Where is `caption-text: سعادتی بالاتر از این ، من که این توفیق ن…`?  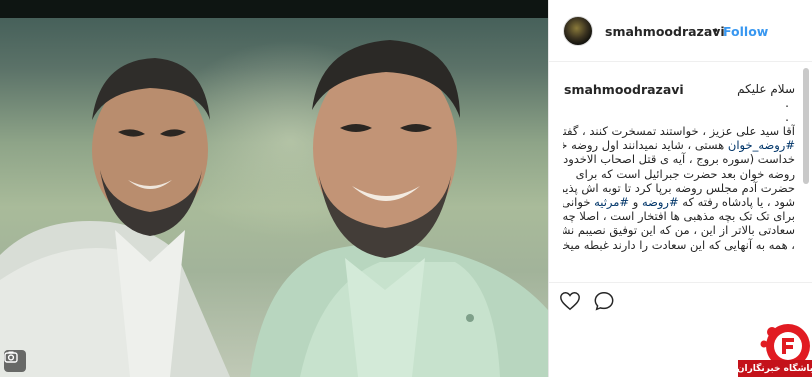 caption-text: سعادتی بالاتر از این ، من که این توفیق ن… is located at coordinates (679, 230).